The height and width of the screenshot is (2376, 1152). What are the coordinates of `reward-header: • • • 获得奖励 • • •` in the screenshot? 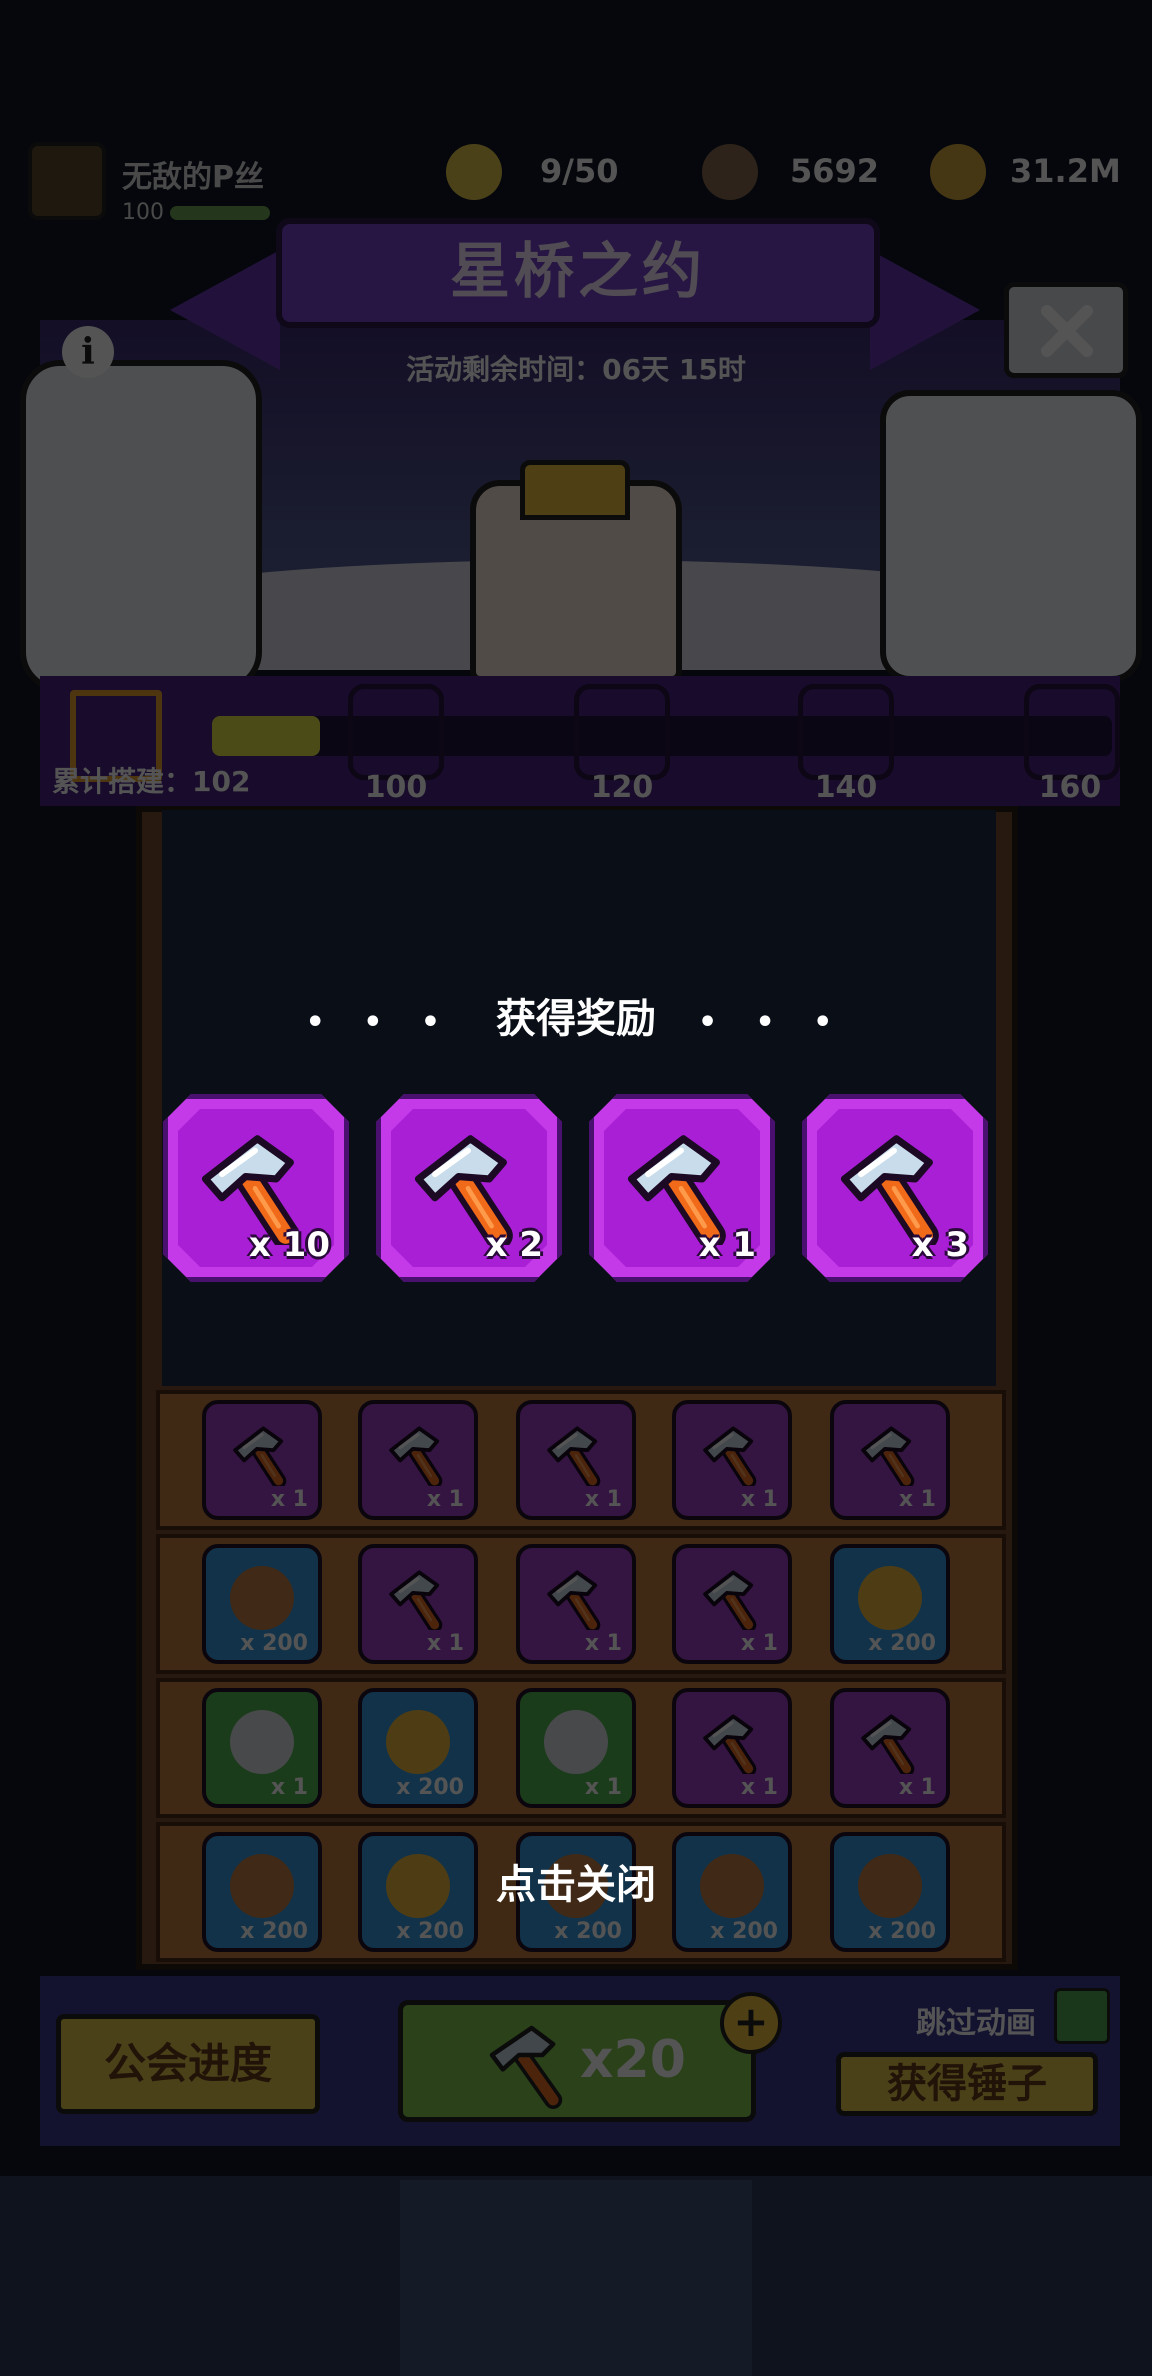 It's located at (576, 1015).